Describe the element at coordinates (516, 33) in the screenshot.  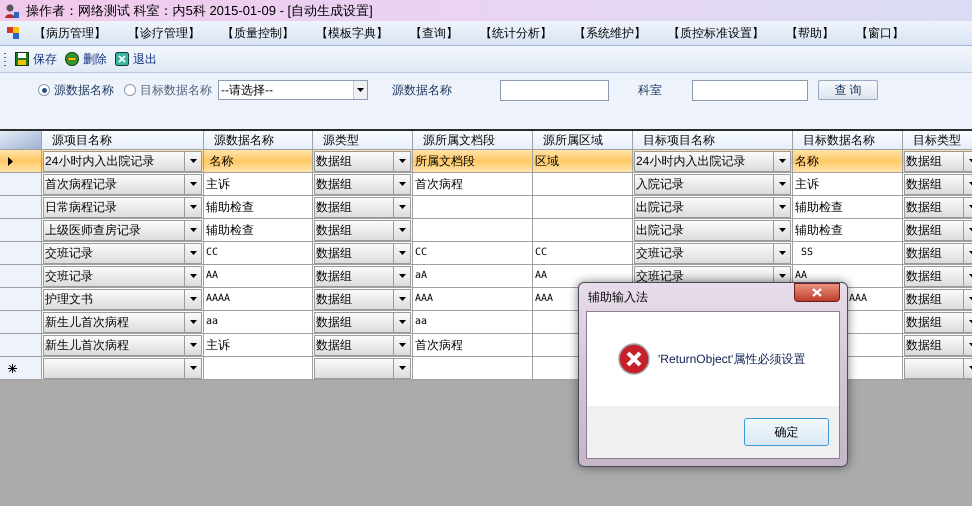
I see `menu-item: 【统计分析】` at that location.